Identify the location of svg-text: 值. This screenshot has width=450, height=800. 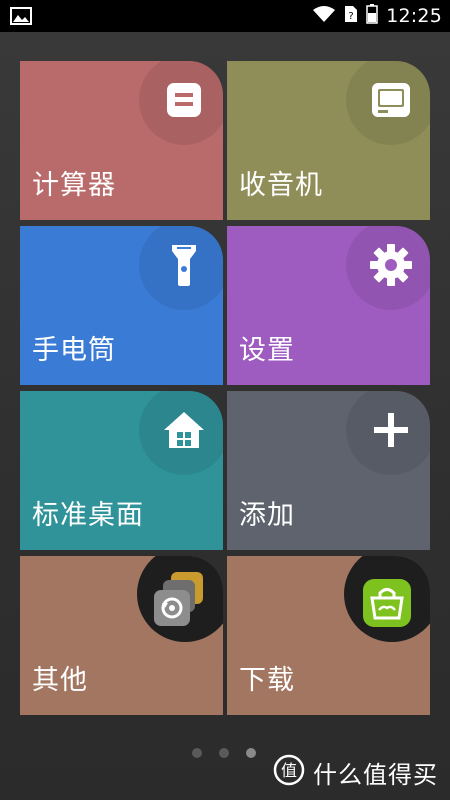
(289, 770).